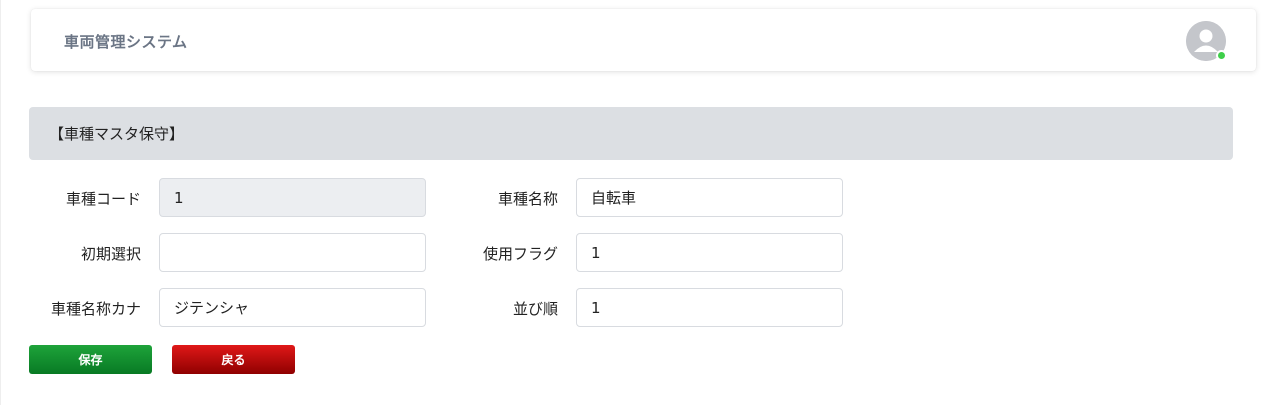 Image resolution: width=1268 pixels, height=405 pixels. I want to click on save-button: 保存, so click(90, 359).